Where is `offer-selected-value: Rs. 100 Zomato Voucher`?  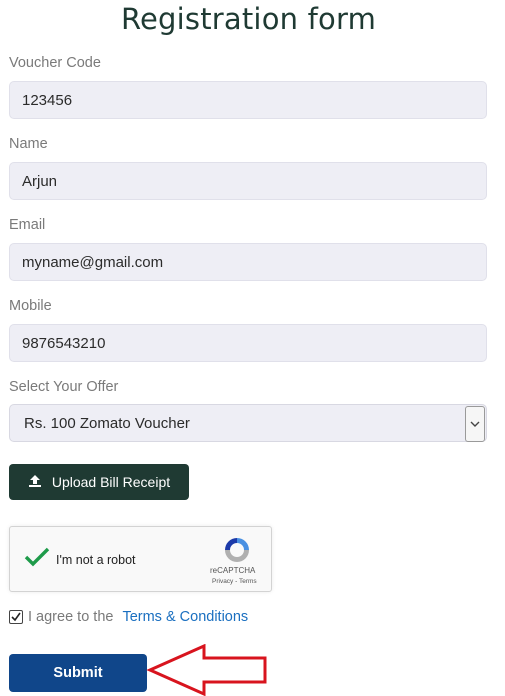 offer-selected-value: Rs. 100 Zomato Voucher is located at coordinates (107, 423).